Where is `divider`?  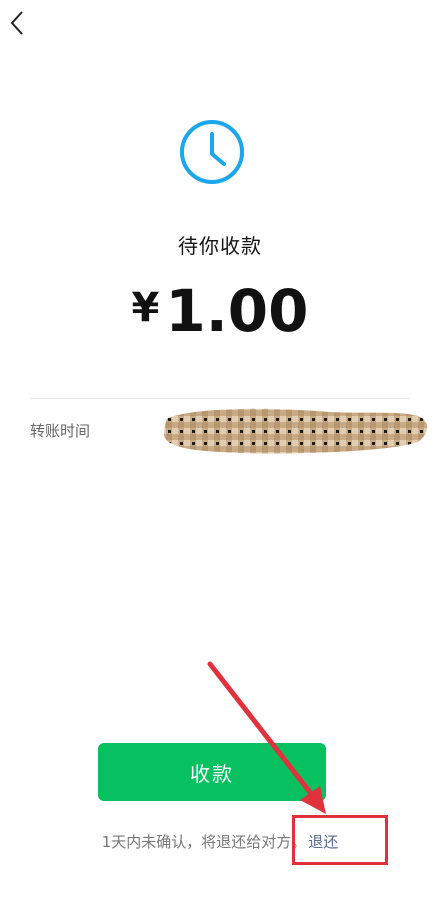
divider is located at coordinates (220, 398).